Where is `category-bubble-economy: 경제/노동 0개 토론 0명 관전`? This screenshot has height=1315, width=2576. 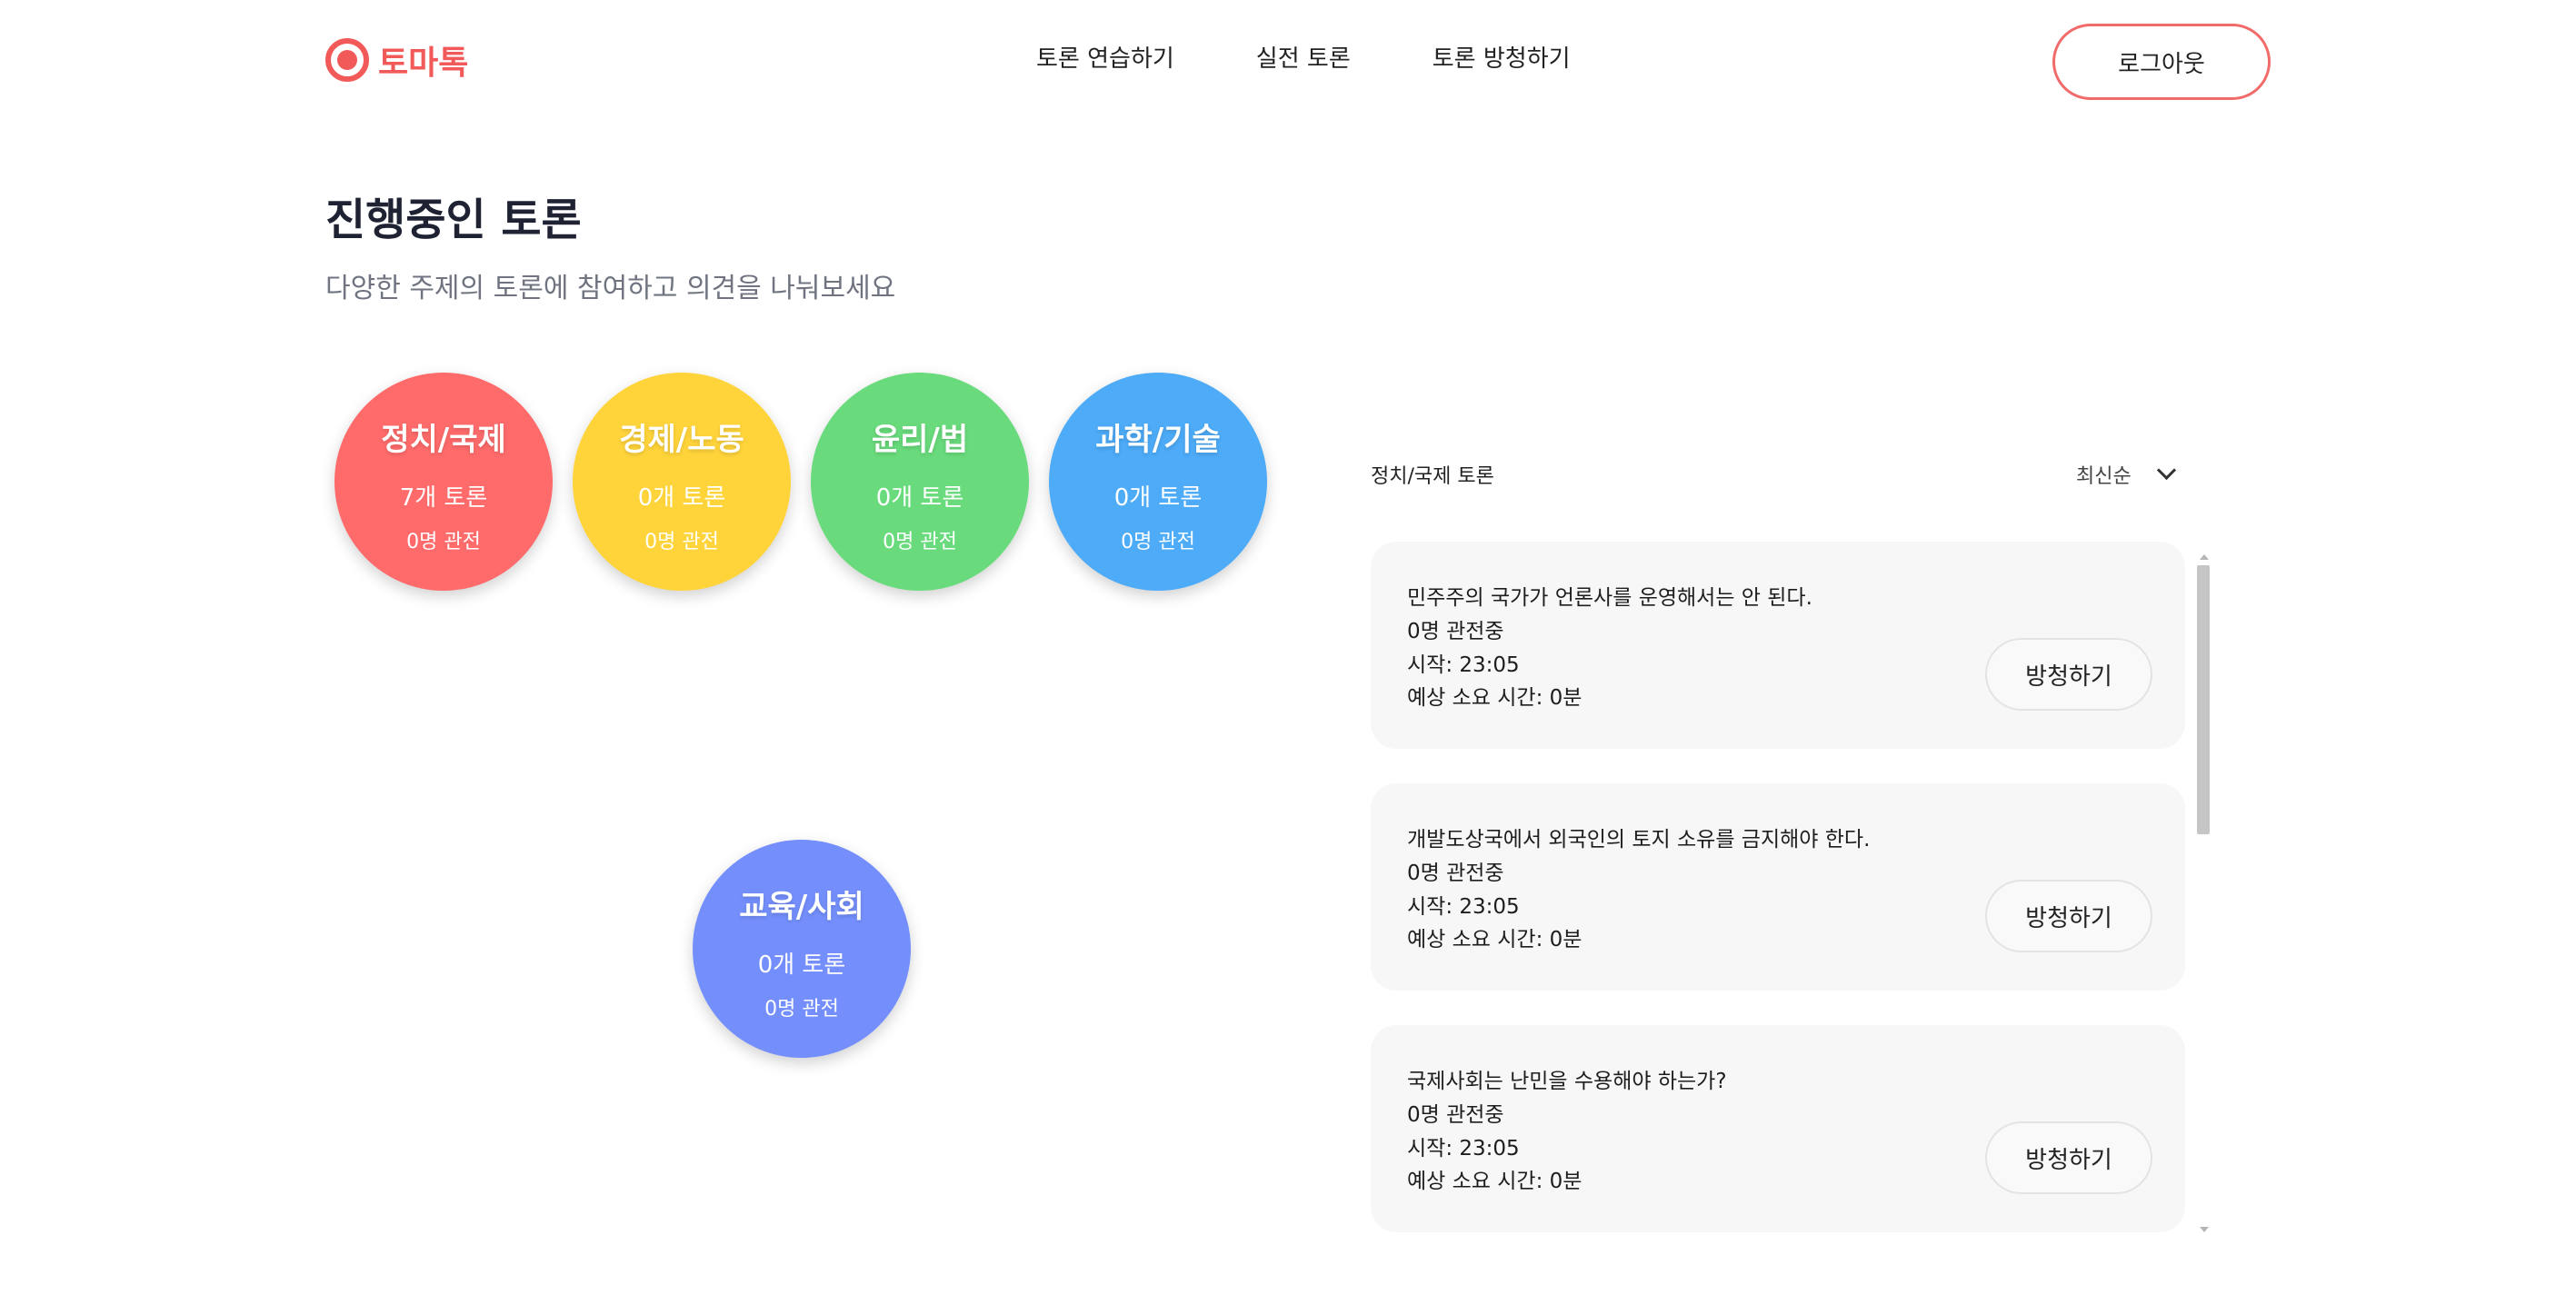 category-bubble-economy: 경제/노동 0개 토론 0명 관전 is located at coordinates (682, 482).